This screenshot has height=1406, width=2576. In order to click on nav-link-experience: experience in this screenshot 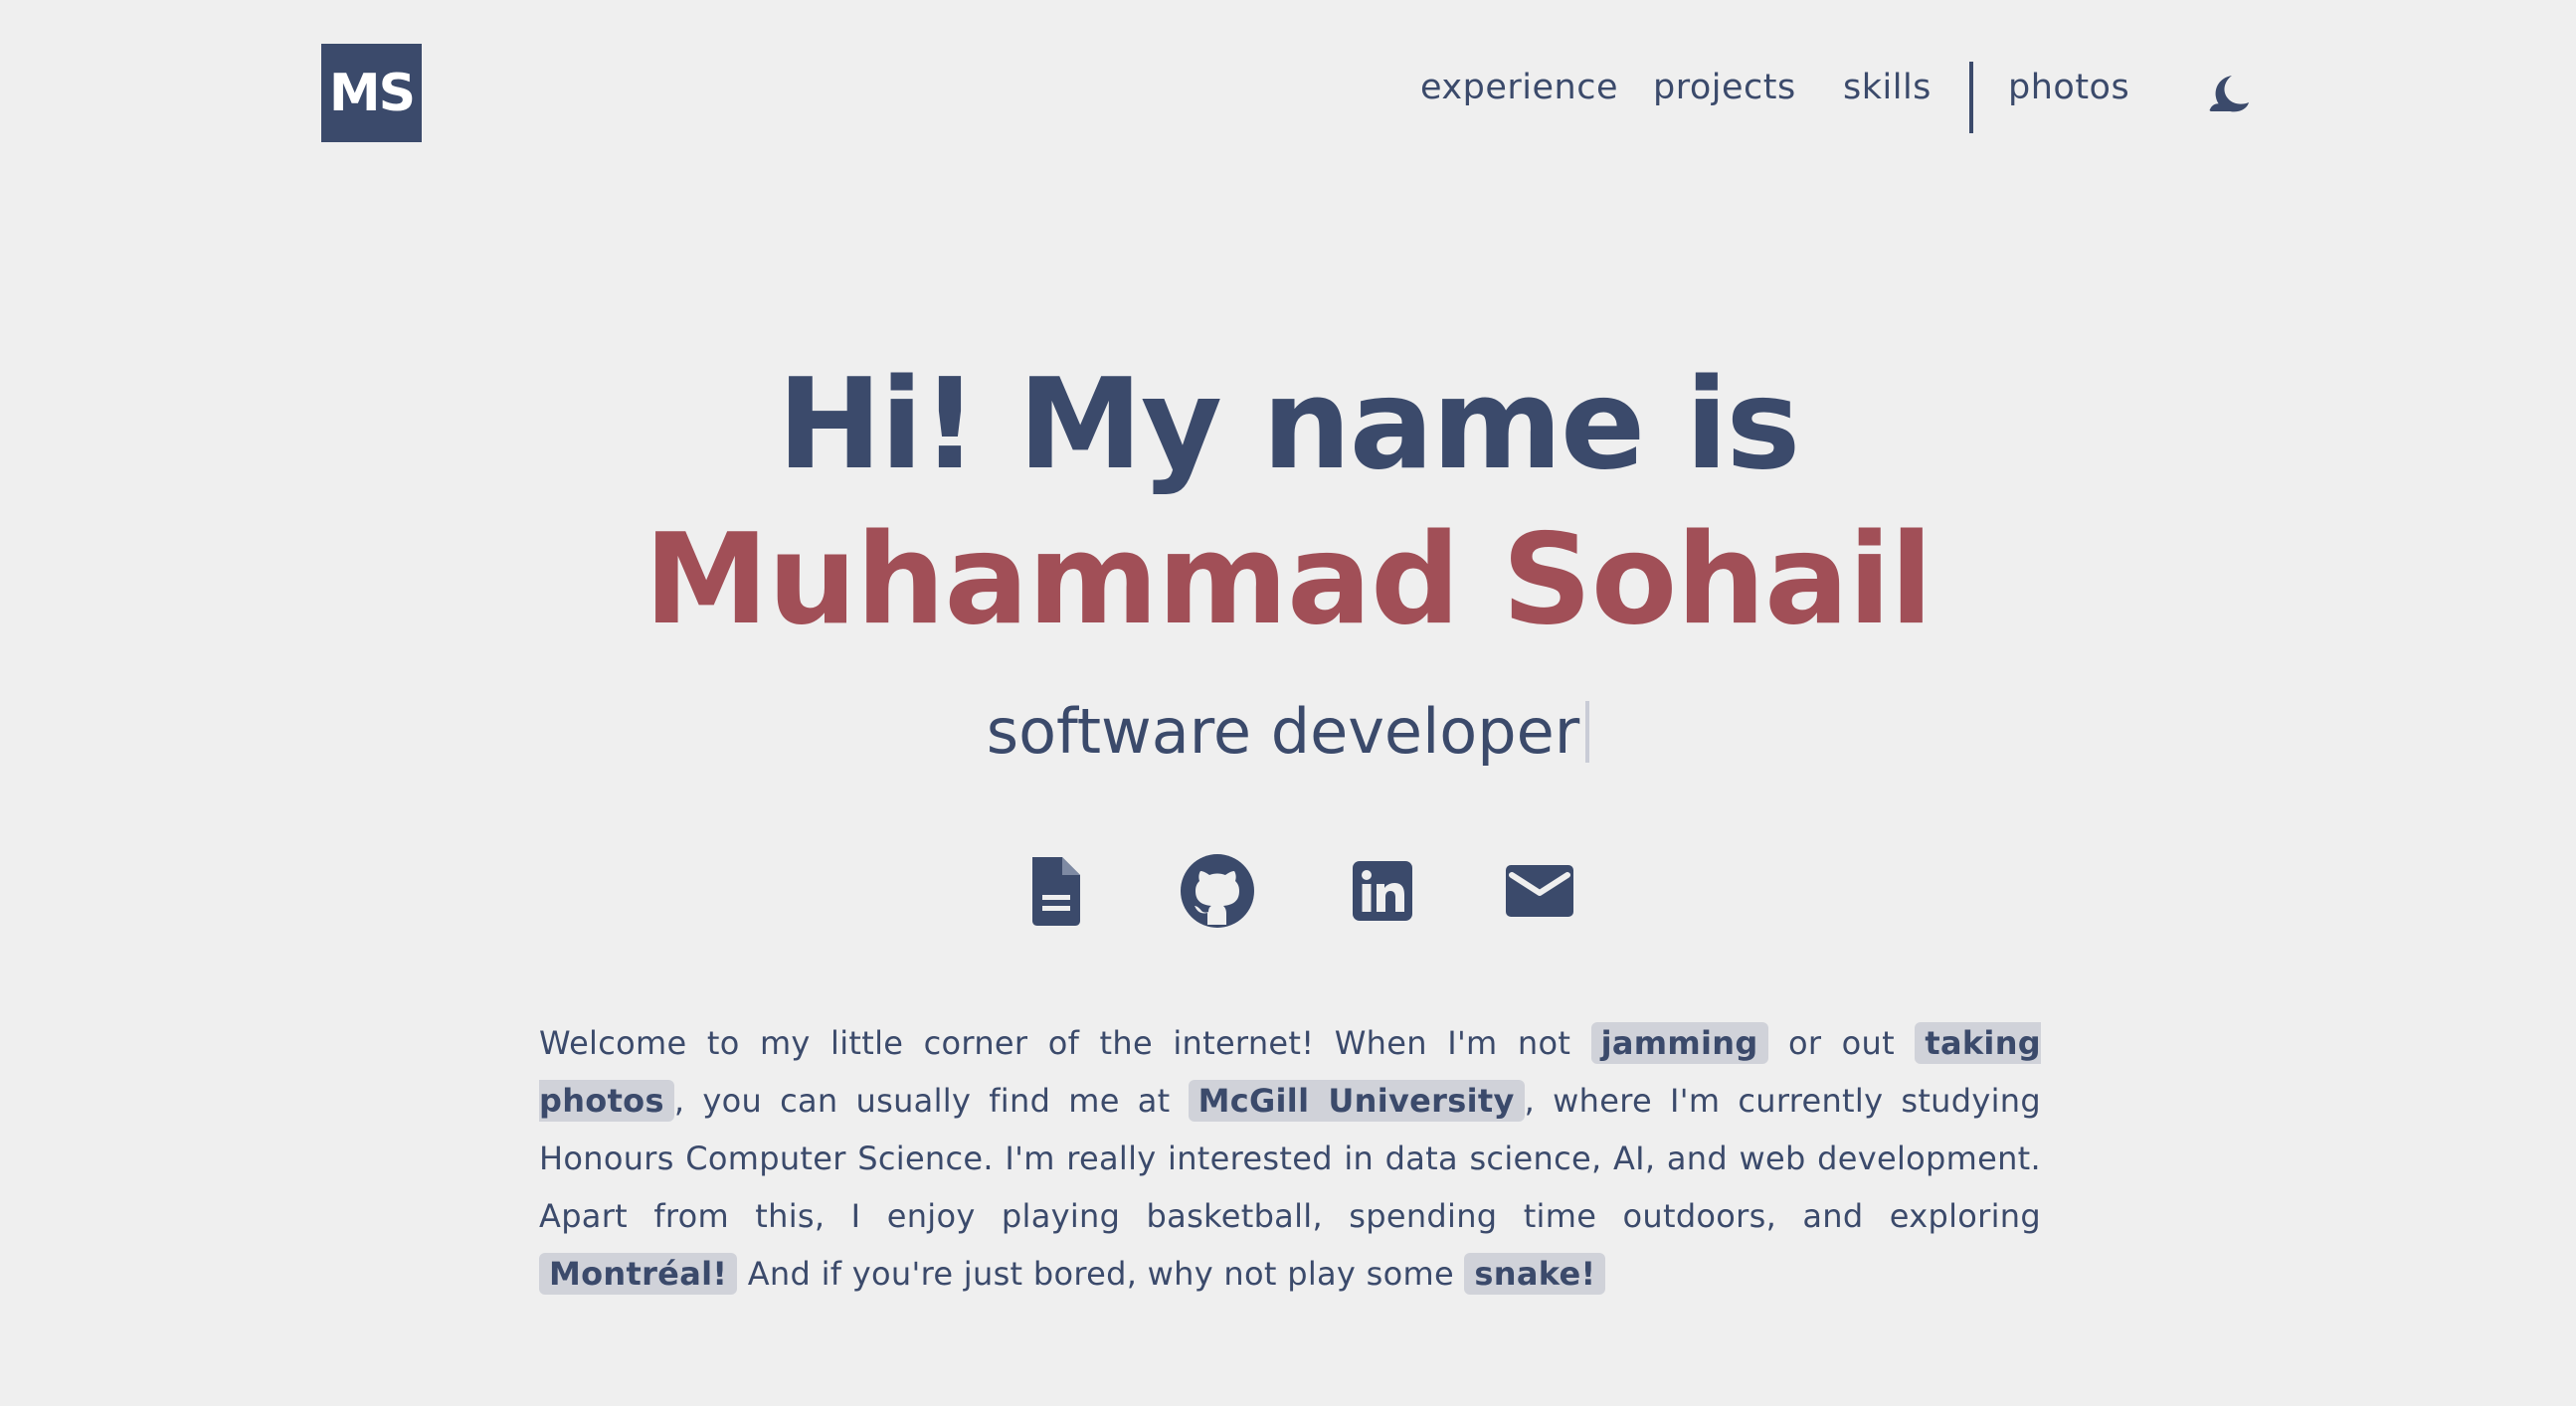, I will do `click(1519, 87)`.